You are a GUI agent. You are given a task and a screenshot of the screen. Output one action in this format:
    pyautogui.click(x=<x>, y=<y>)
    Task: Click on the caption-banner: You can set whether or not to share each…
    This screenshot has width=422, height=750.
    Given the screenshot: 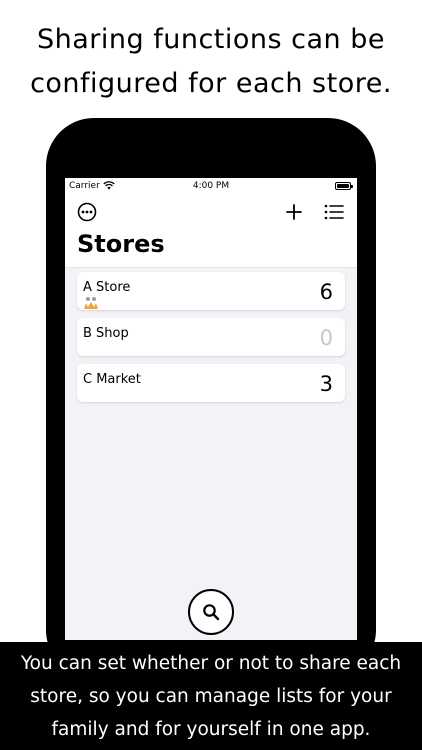 What is the action you would take?
    pyautogui.click(x=211, y=696)
    